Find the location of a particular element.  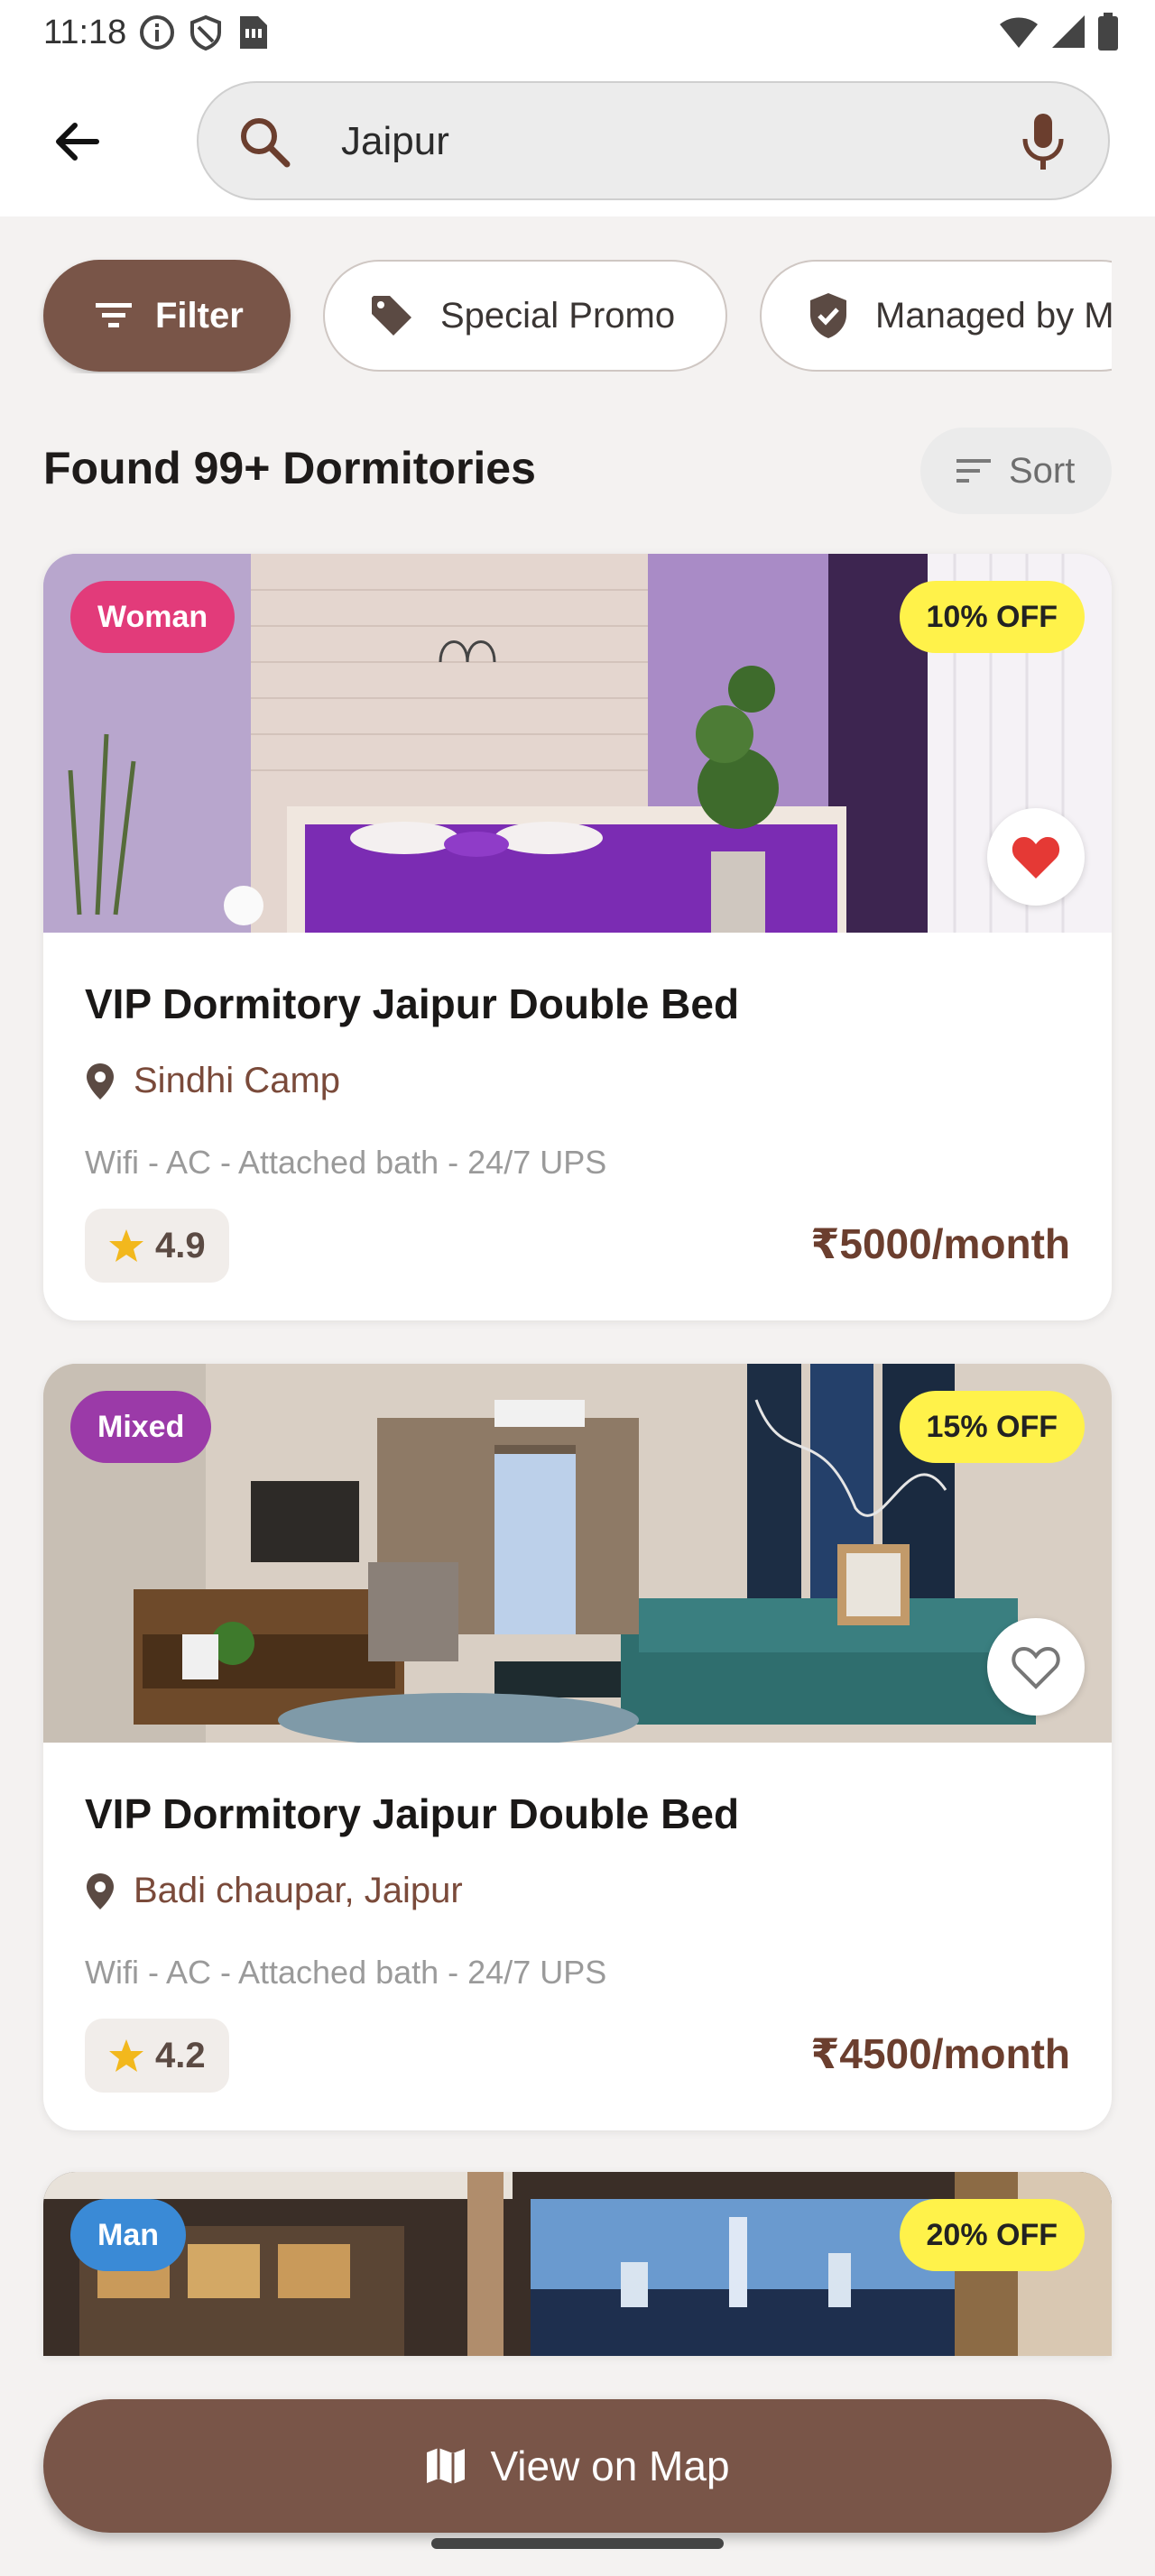

search-input: Jaipur is located at coordinates (395, 141).